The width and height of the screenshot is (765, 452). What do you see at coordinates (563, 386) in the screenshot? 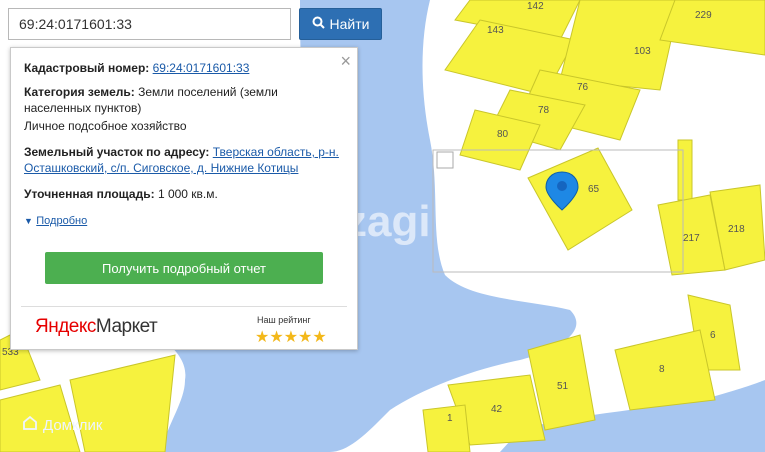
I see `svg-text: 51` at bounding box center [563, 386].